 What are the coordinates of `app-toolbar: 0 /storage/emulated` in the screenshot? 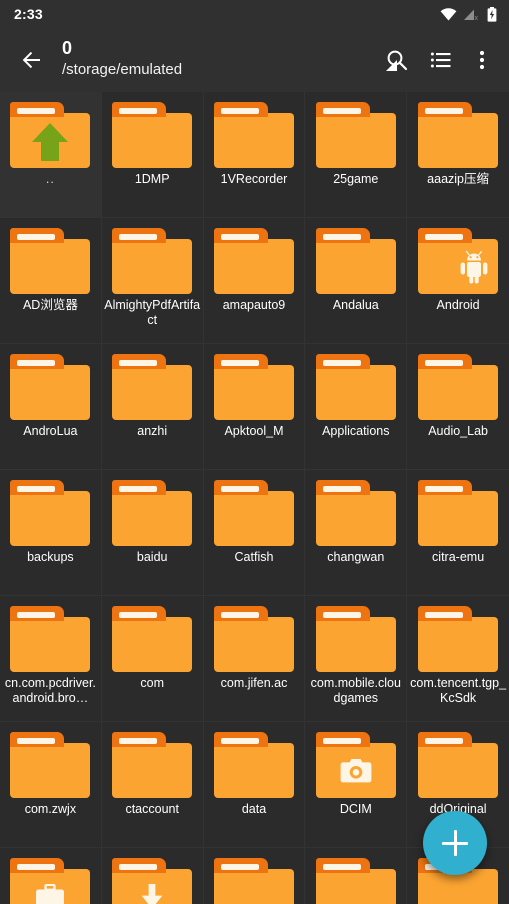 It's located at (254, 60).